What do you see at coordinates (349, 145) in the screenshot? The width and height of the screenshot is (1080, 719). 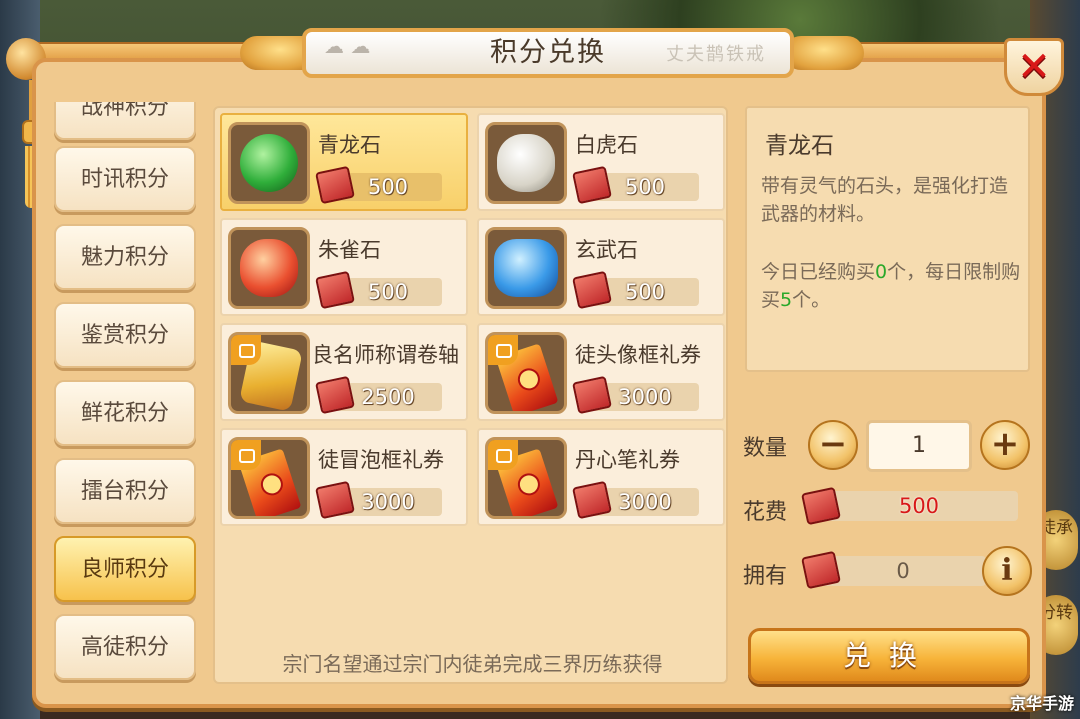 I see `item-name: 青龙石` at bounding box center [349, 145].